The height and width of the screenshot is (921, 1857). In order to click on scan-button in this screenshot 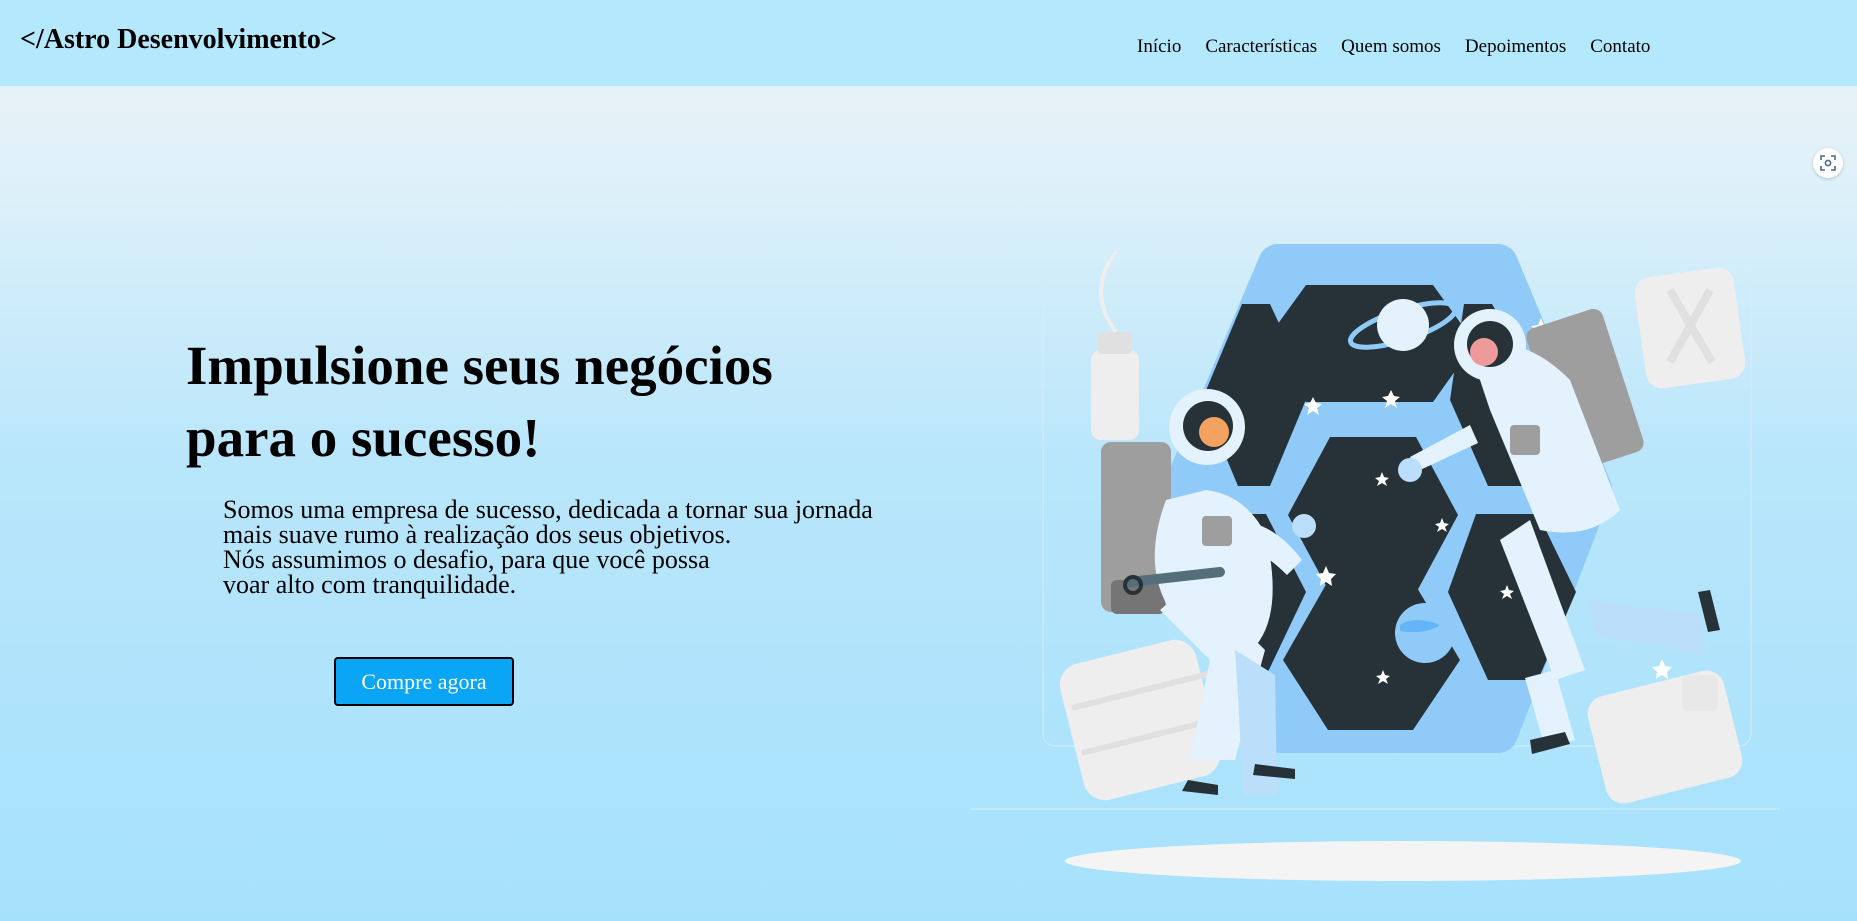, I will do `click(1828, 163)`.